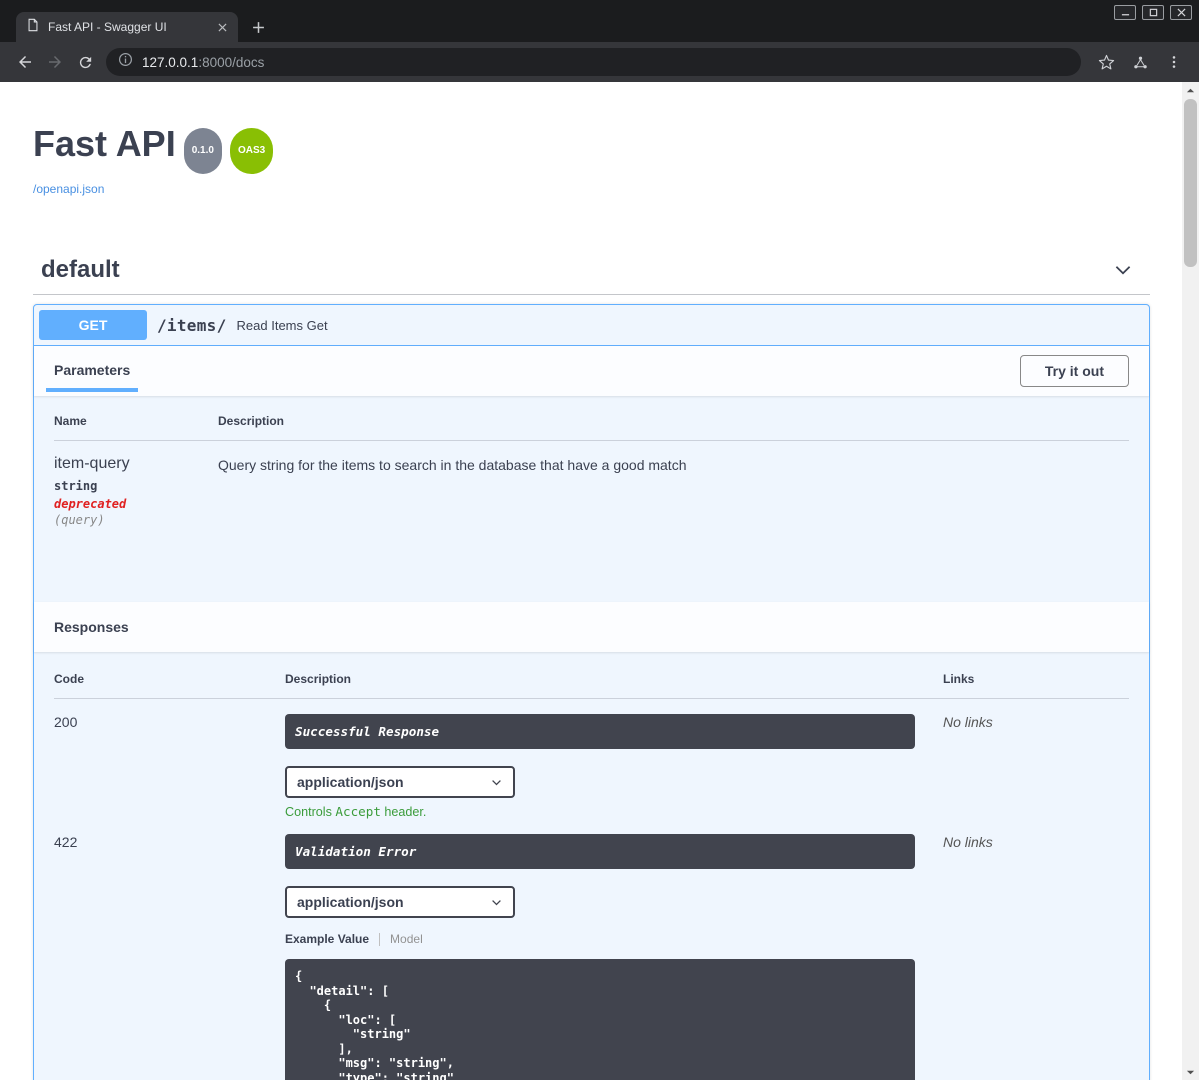  I want to click on parameter-name: item-query, so click(92, 463).